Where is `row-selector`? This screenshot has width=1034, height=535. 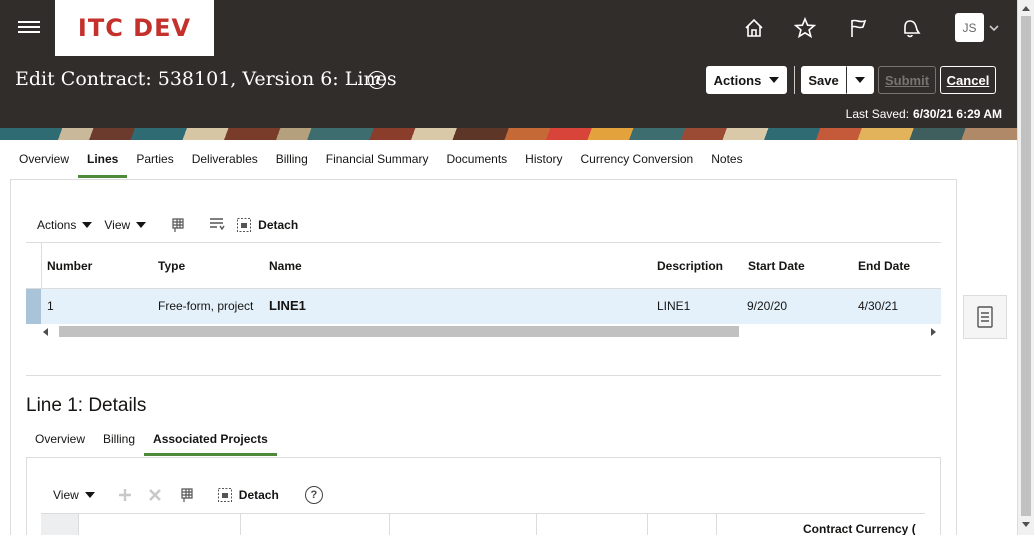 row-selector is located at coordinates (33, 306).